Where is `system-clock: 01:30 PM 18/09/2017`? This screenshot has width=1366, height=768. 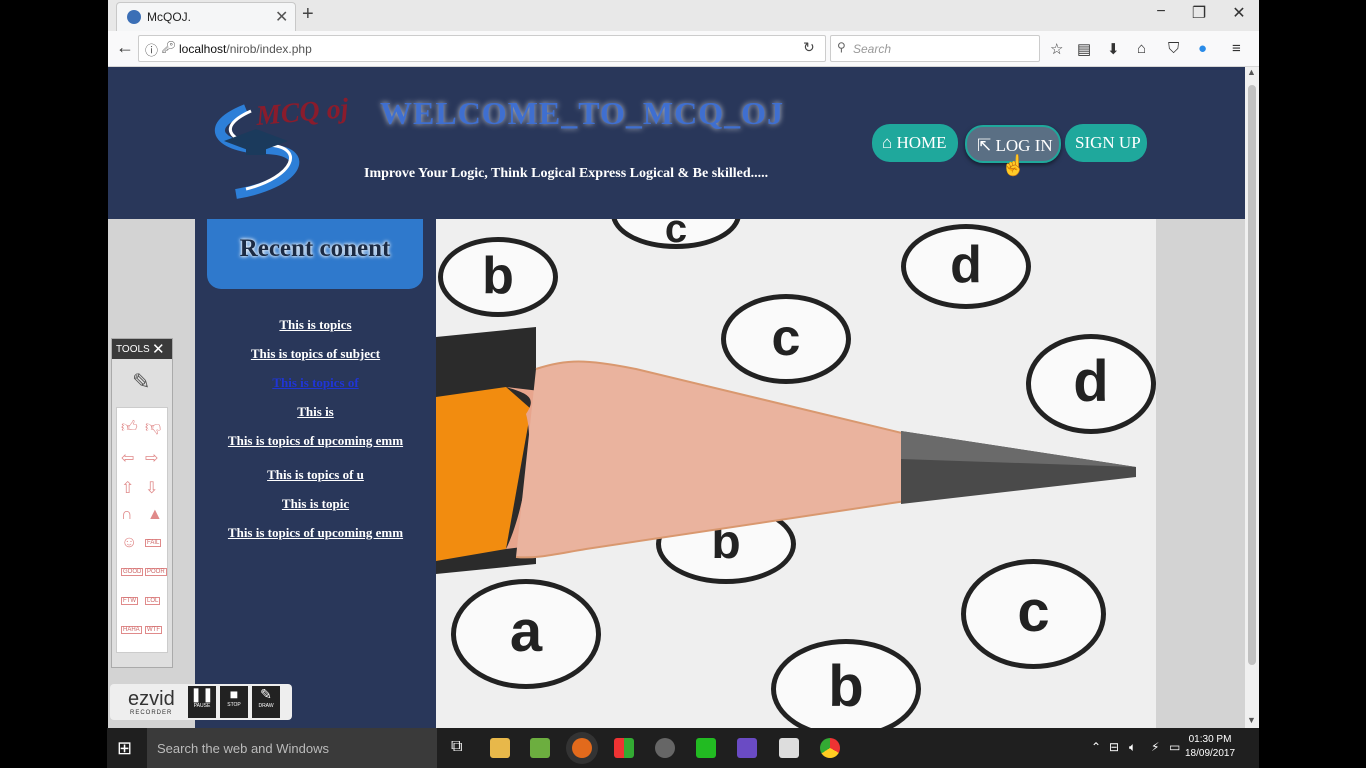 system-clock: 01:30 PM 18/09/2017 is located at coordinates (1210, 747).